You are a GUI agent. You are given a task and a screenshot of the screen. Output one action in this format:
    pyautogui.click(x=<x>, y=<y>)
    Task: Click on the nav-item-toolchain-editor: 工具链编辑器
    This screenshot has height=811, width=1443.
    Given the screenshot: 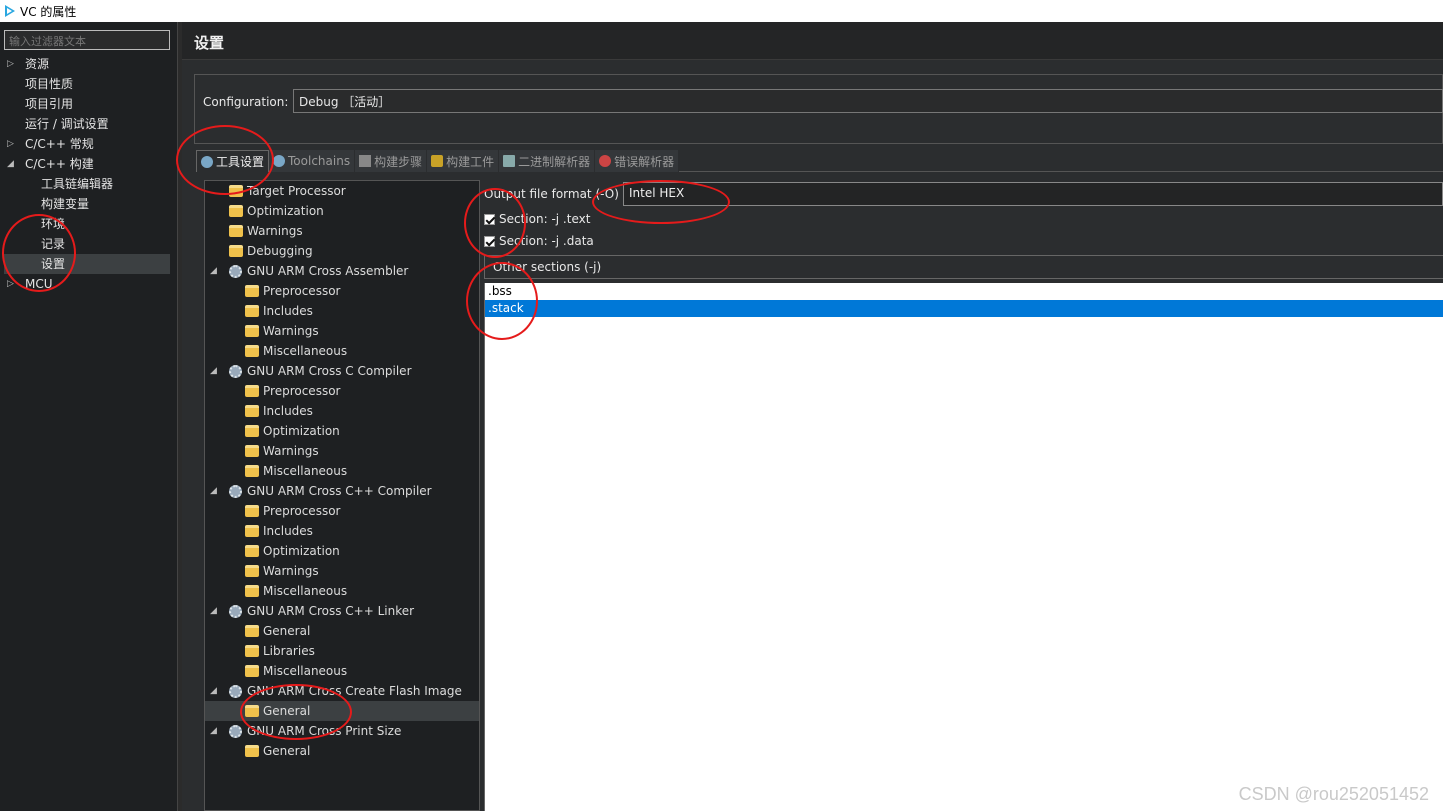 What is the action you would take?
    pyautogui.click(x=89, y=184)
    